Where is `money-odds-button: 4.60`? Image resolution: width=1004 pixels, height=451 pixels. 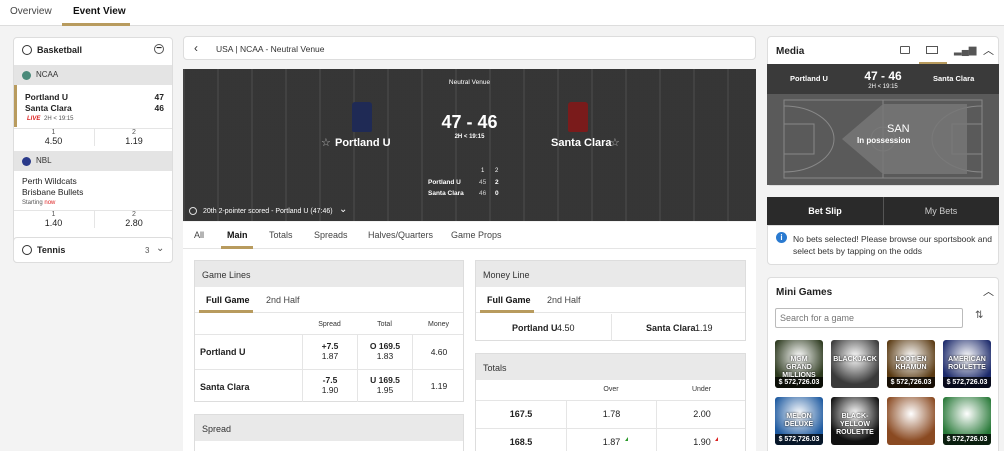 money-odds-button: 4.60 is located at coordinates (438, 352).